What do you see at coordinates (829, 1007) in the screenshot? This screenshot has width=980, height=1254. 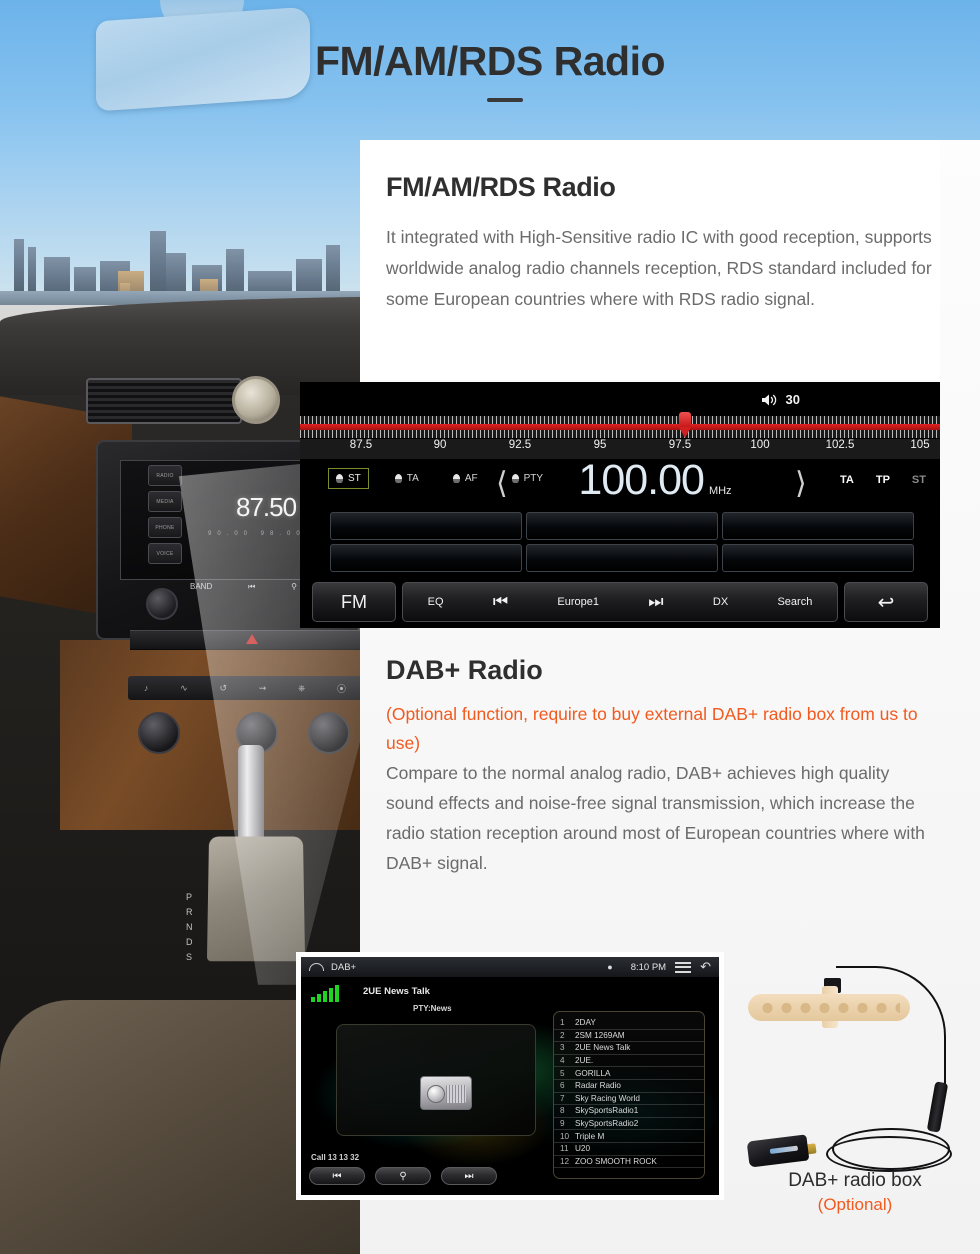 I see `film-antenna` at bounding box center [829, 1007].